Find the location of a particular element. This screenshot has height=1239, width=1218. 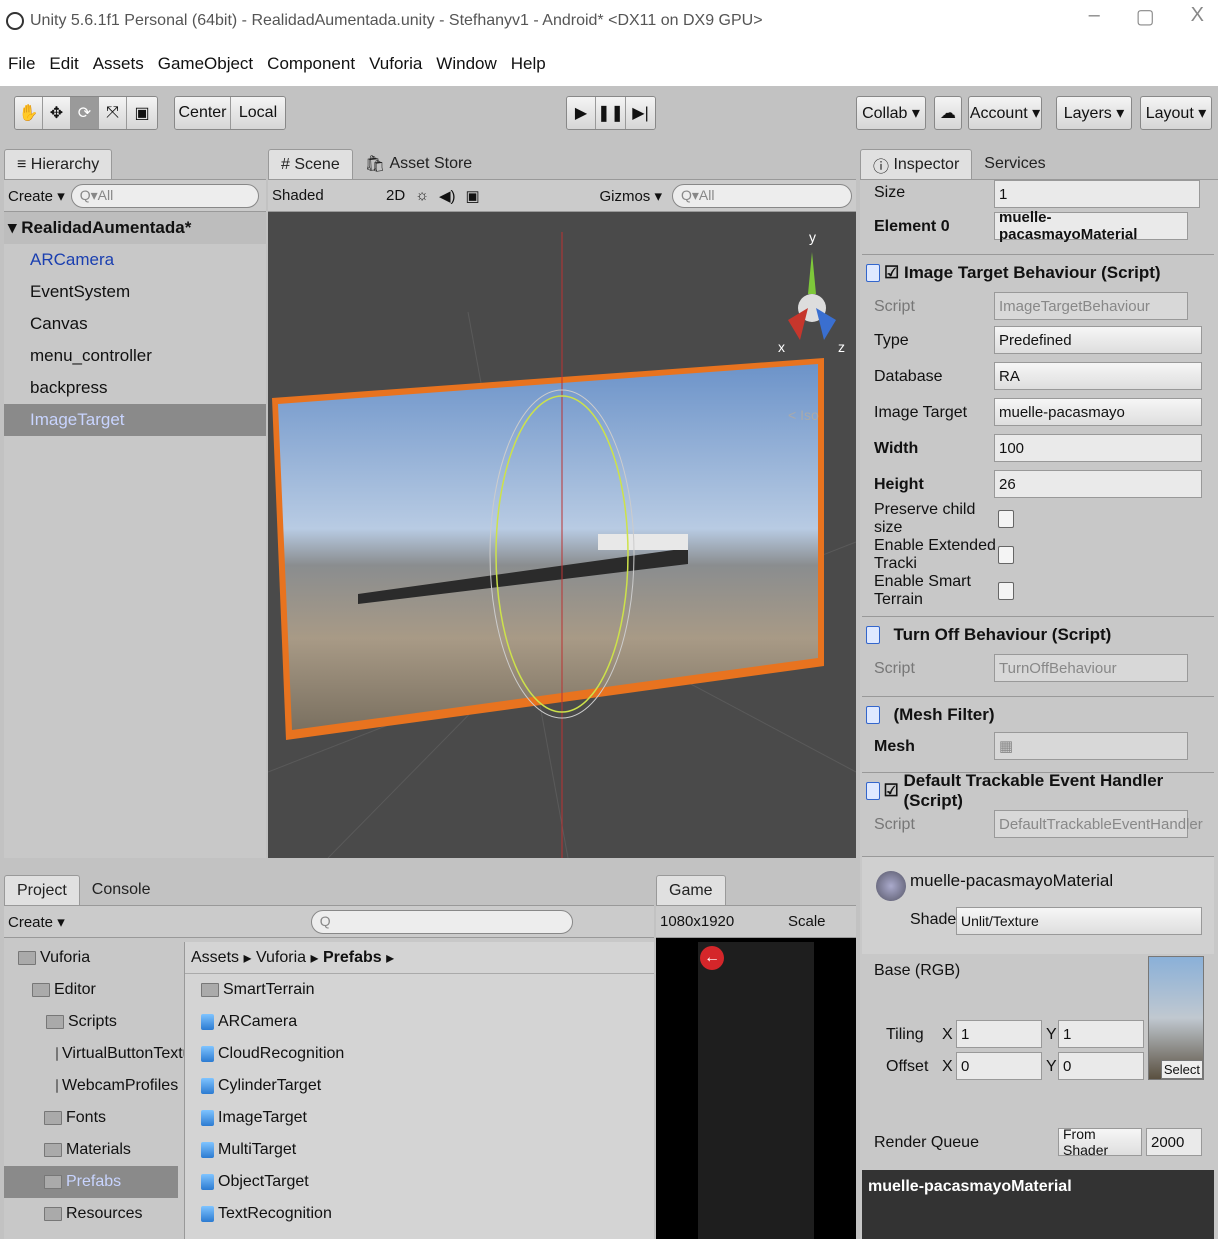

tab-scene: # Scene is located at coordinates (310, 164).